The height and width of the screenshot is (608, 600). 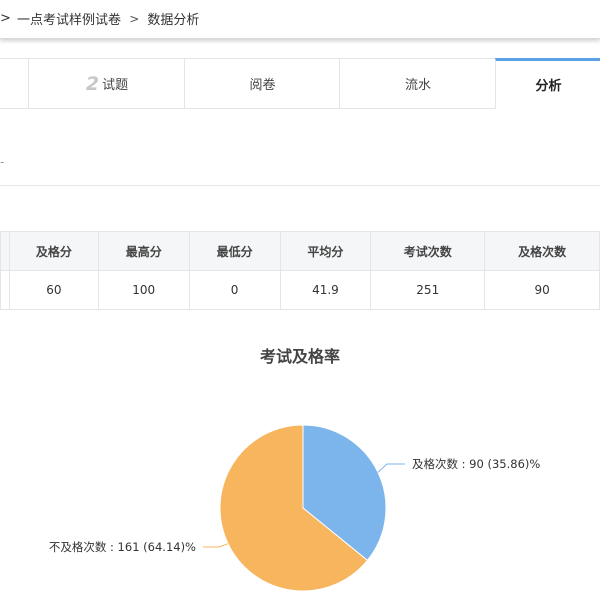 I want to click on pie-slice-label: 及格次数 : 90 (35.86)%, so click(x=476, y=464).